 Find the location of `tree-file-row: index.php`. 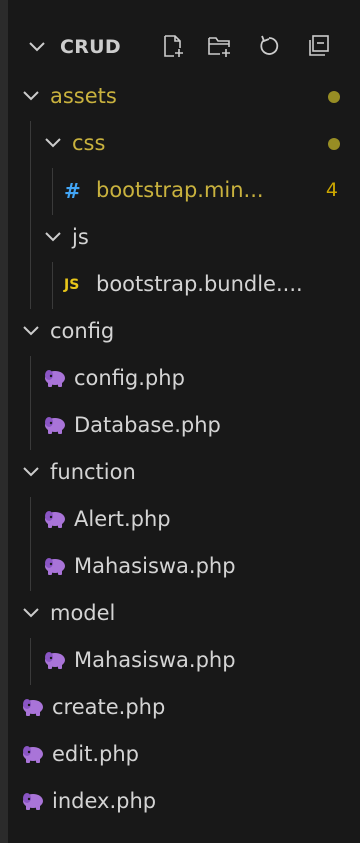

tree-file-row: index.php is located at coordinates (184, 802).